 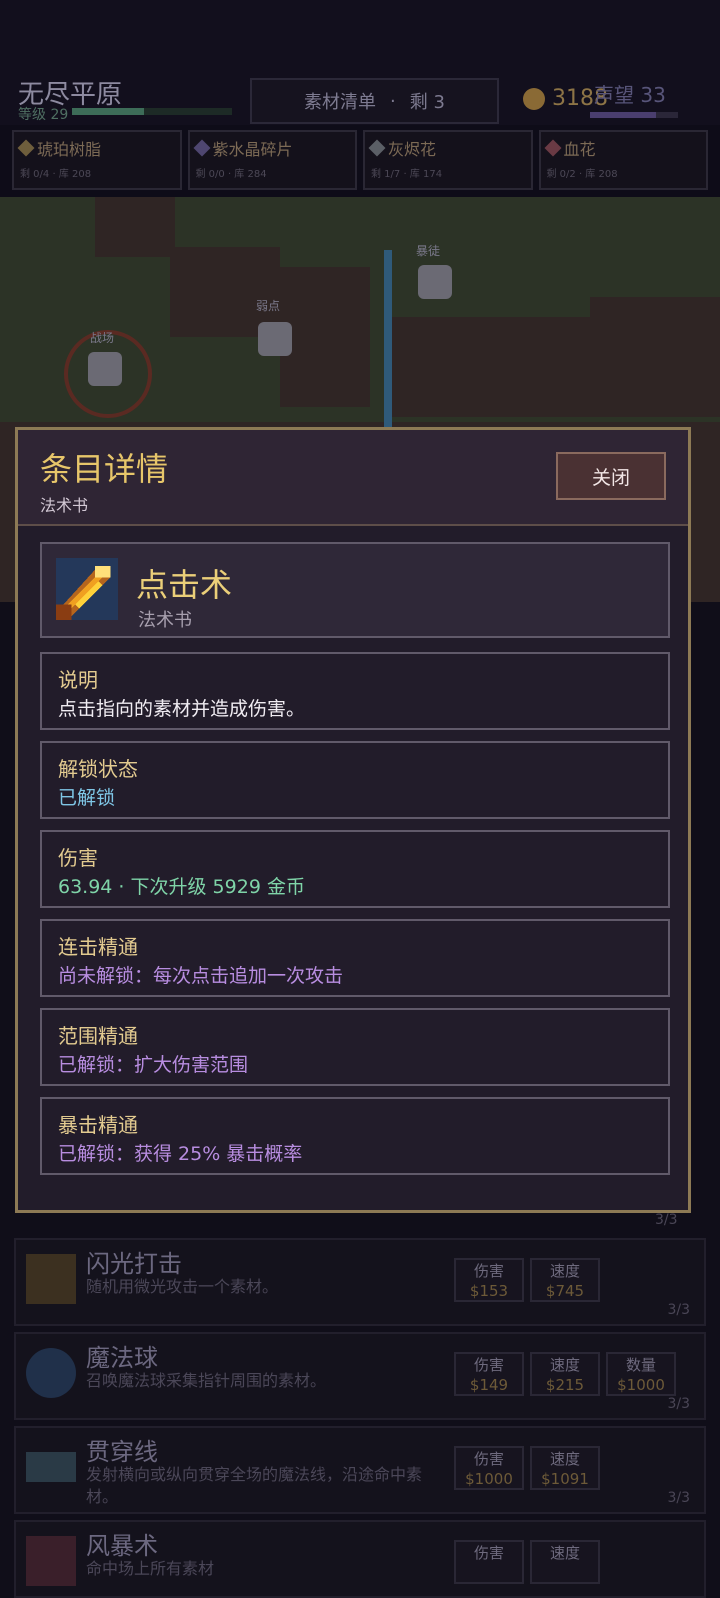 What do you see at coordinates (388, 340) in the screenshot?
I see `river` at bounding box center [388, 340].